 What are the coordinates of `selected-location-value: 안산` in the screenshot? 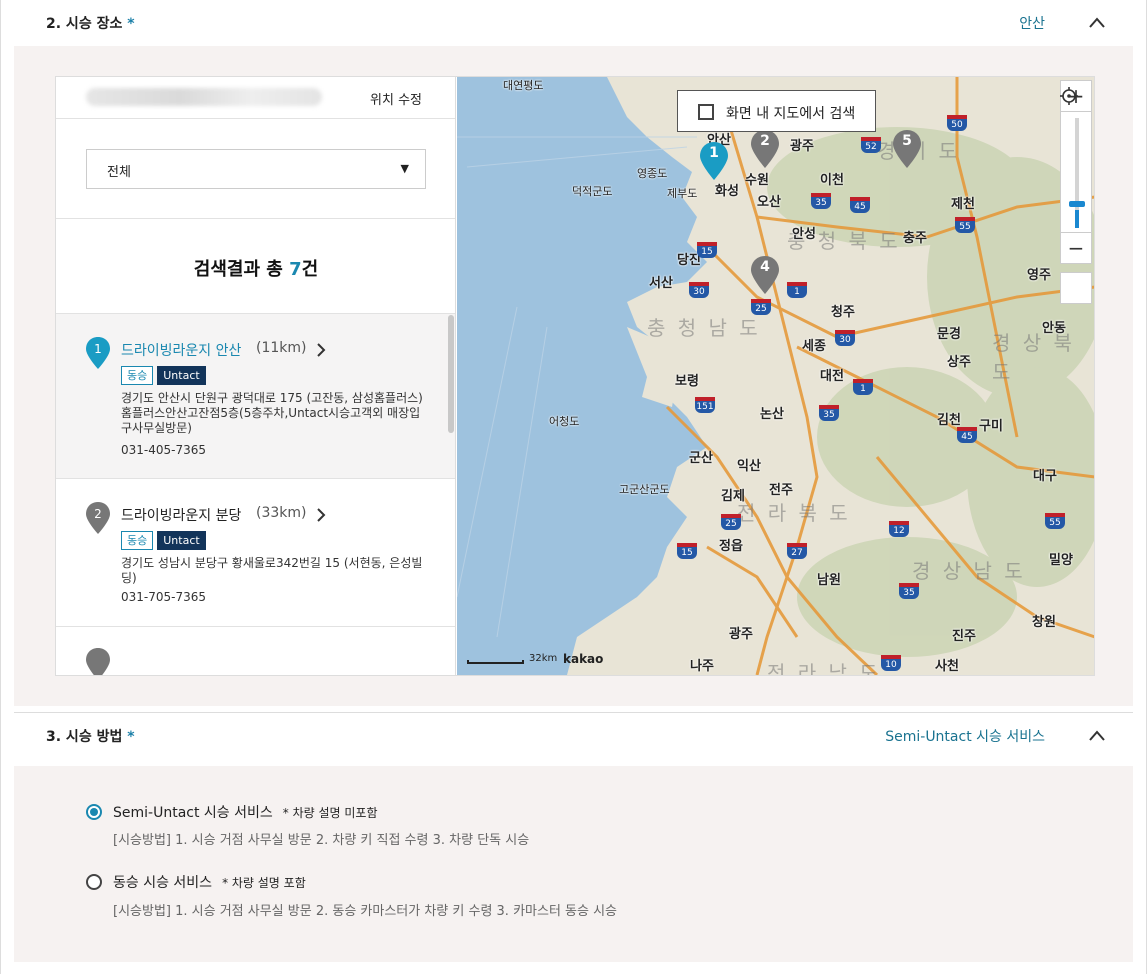 It's located at (1032, 24).